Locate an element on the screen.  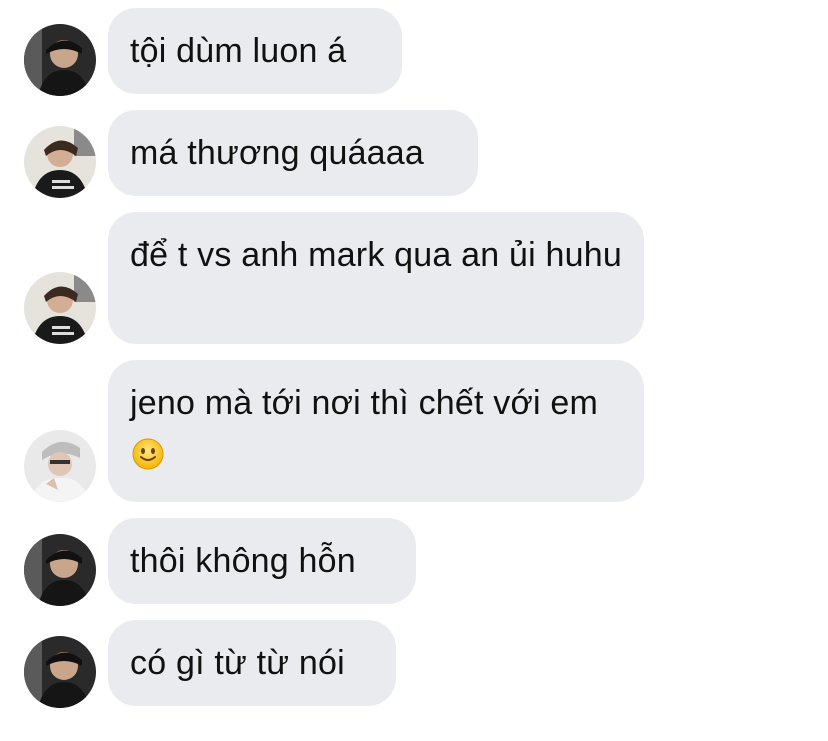
message-text: má thương quáaaa is located at coordinates (277, 153).